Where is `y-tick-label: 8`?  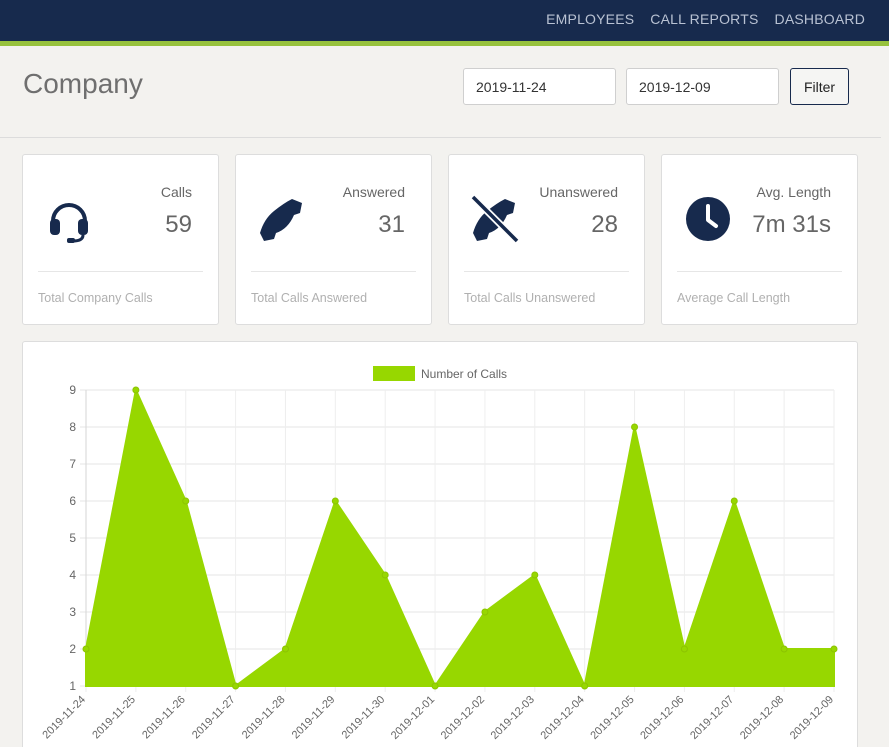 y-tick-label: 8 is located at coordinates (72, 427).